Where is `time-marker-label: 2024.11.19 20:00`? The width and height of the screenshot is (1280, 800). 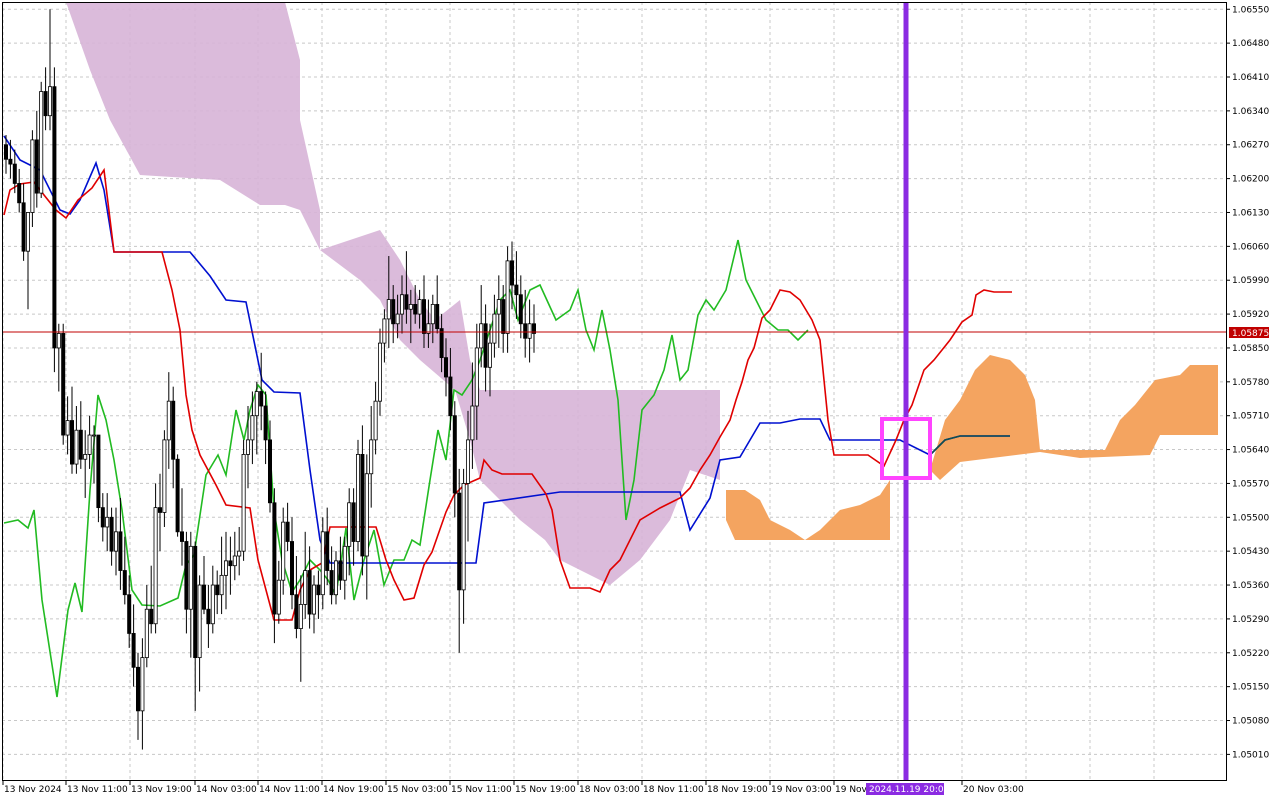
time-marker-label: 2024.11.19 20:00 is located at coordinates (909, 790).